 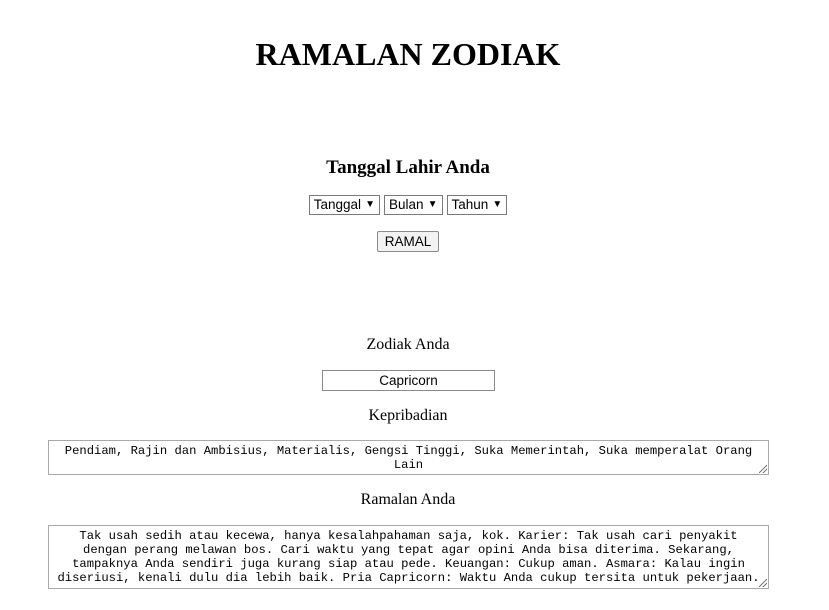 I want to click on month-select-value: Bulan, so click(x=406, y=204).